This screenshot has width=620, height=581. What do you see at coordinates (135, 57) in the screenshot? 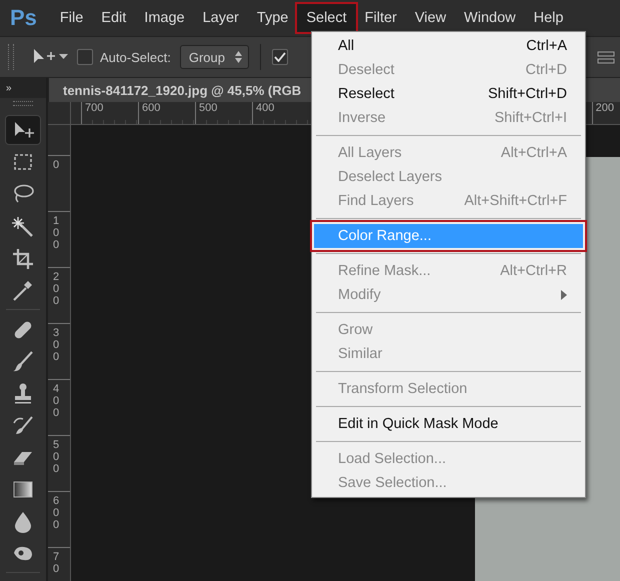
I see `checkbox-label: Auto-Select:` at bounding box center [135, 57].